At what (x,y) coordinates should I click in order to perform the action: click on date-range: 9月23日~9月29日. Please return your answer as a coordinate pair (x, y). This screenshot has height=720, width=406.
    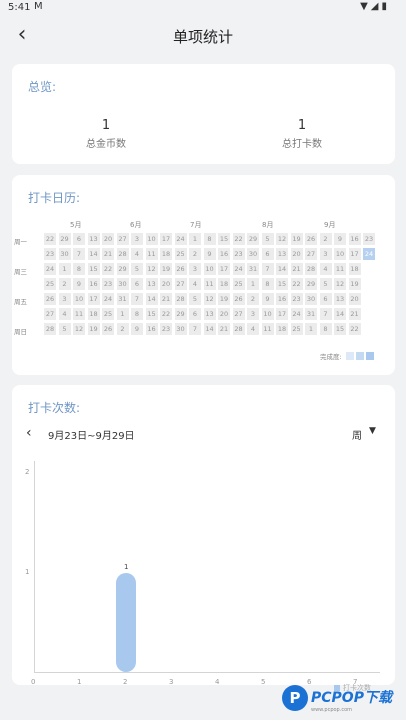
    Looking at the image, I should click on (91, 436).